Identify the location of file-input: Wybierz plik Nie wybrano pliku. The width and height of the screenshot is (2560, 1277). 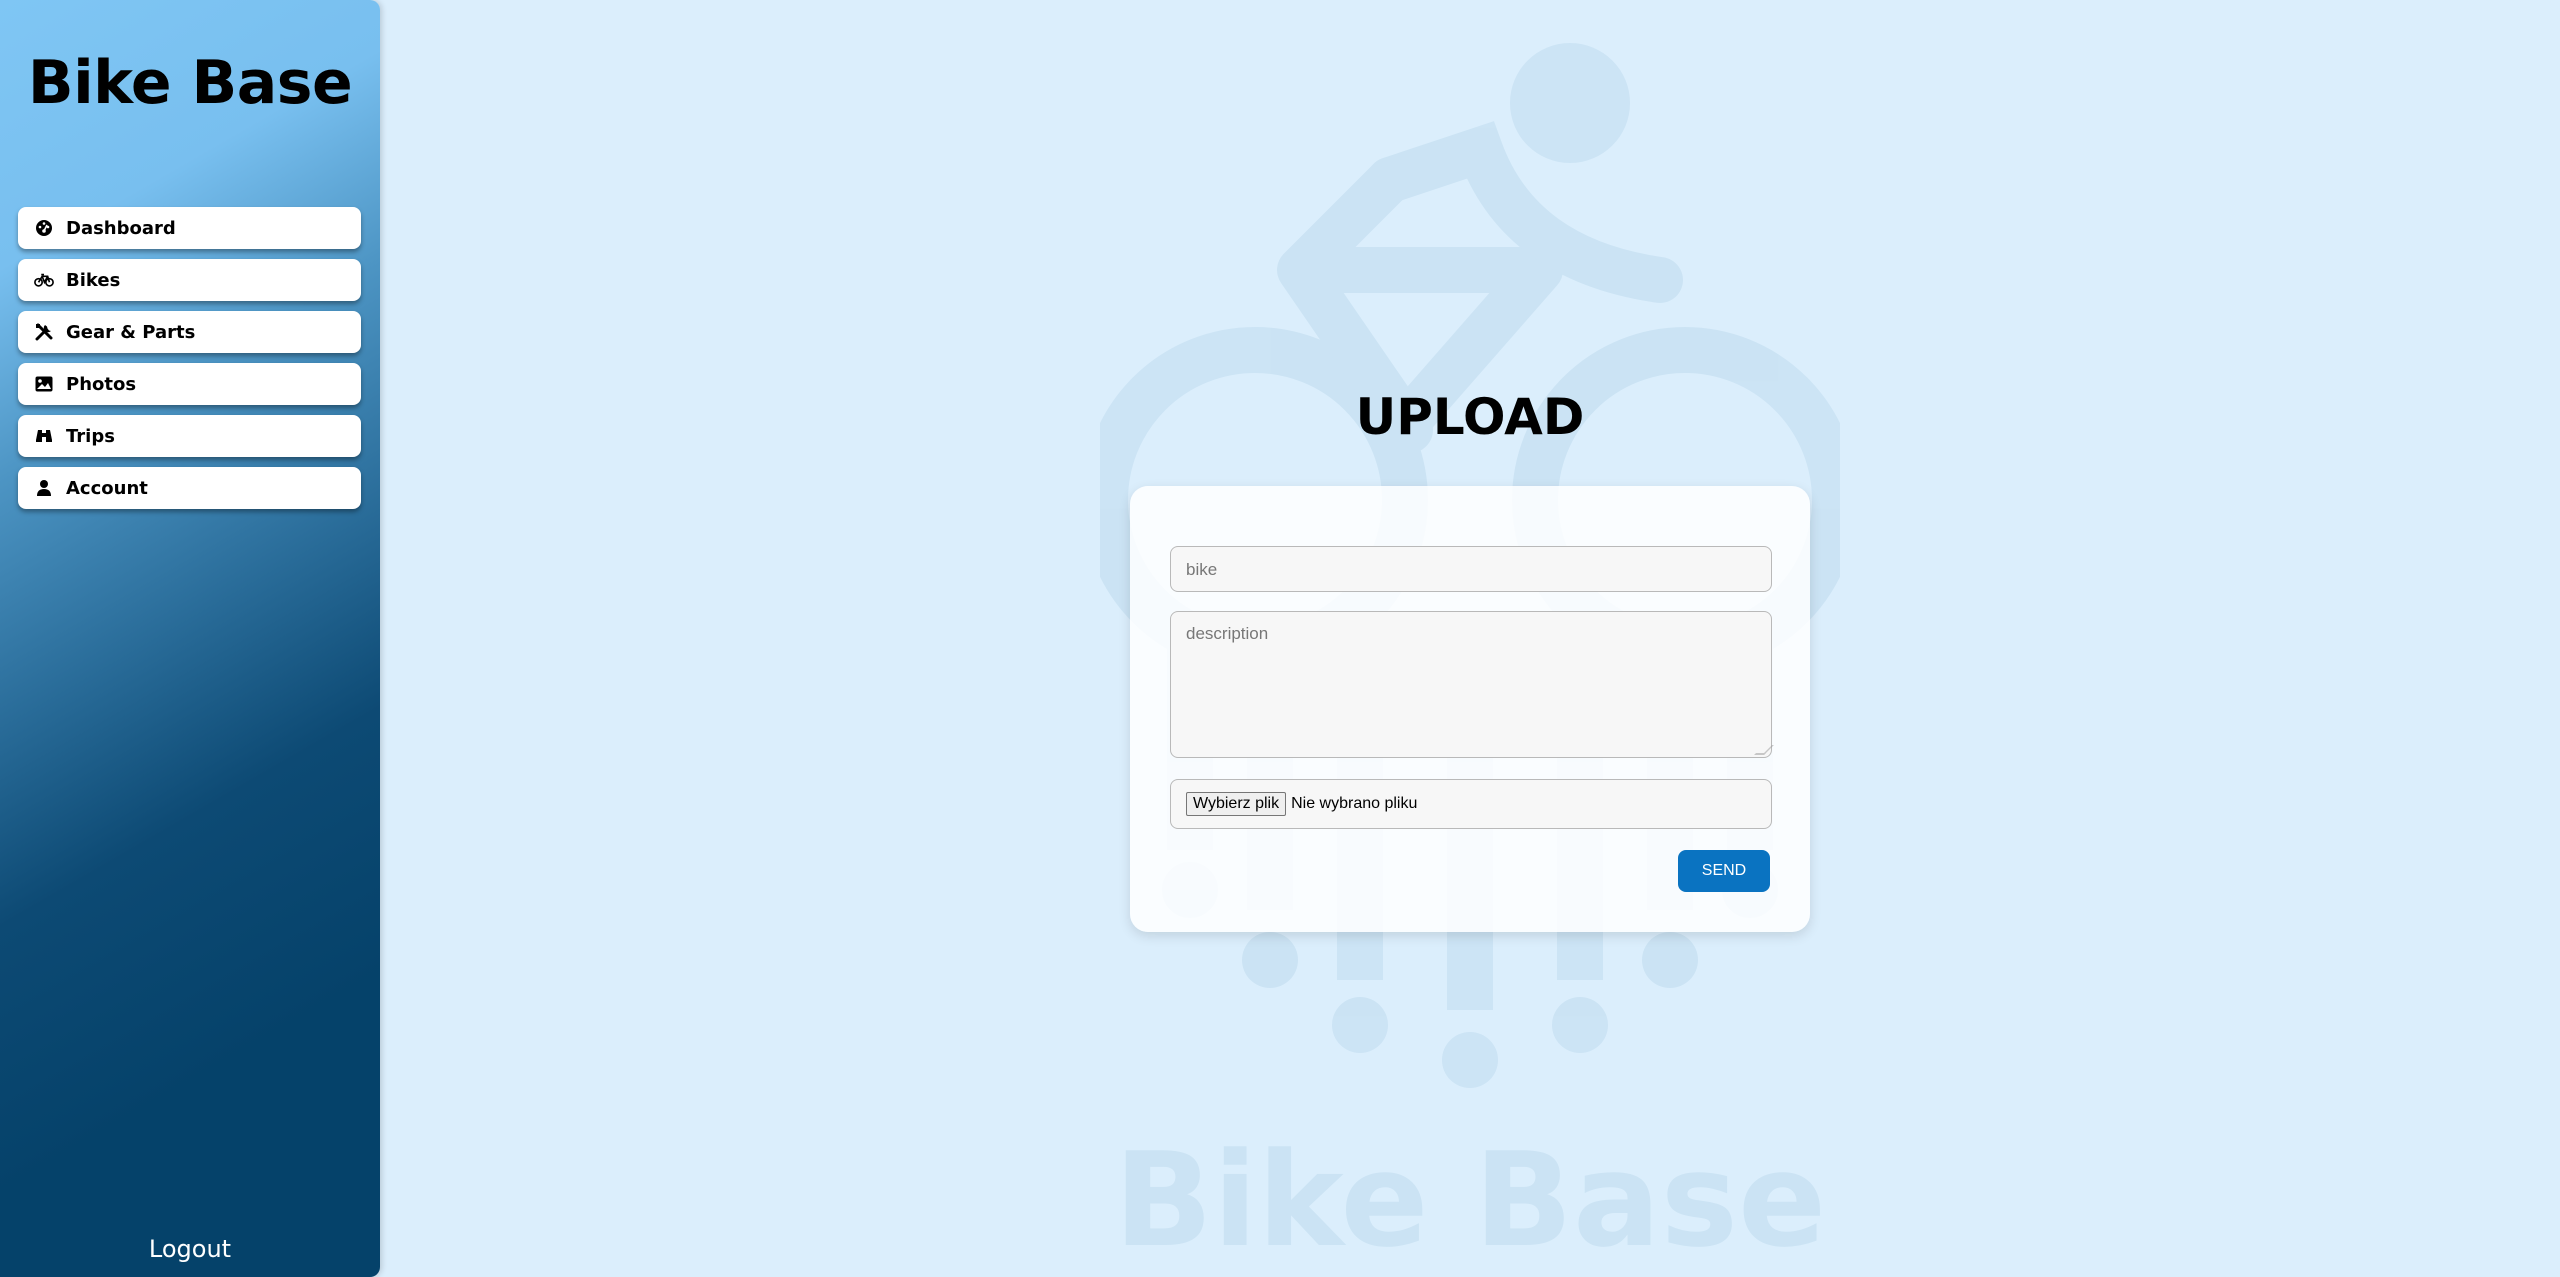
(1471, 804).